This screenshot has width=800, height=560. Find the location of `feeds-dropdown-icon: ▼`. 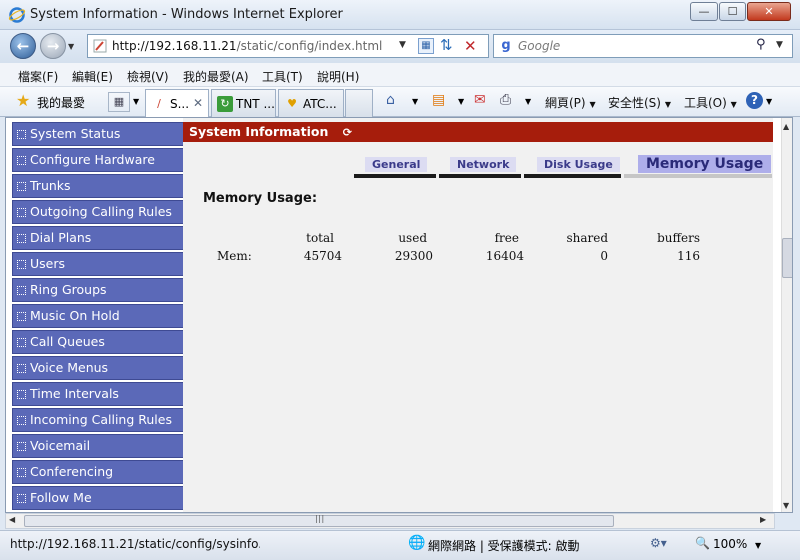

feeds-dropdown-icon: ▼ is located at coordinates (461, 101).